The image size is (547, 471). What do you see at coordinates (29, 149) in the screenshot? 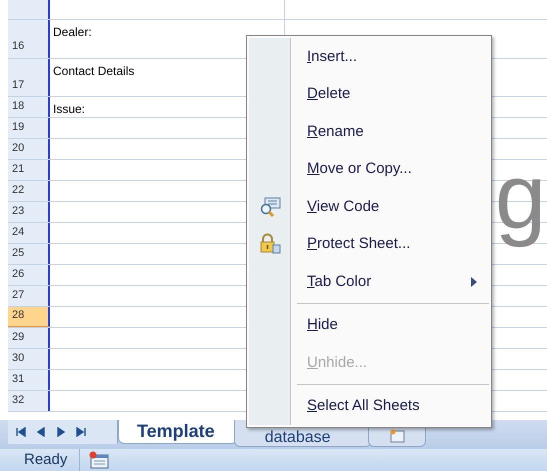
I see `row-header: 20` at bounding box center [29, 149].